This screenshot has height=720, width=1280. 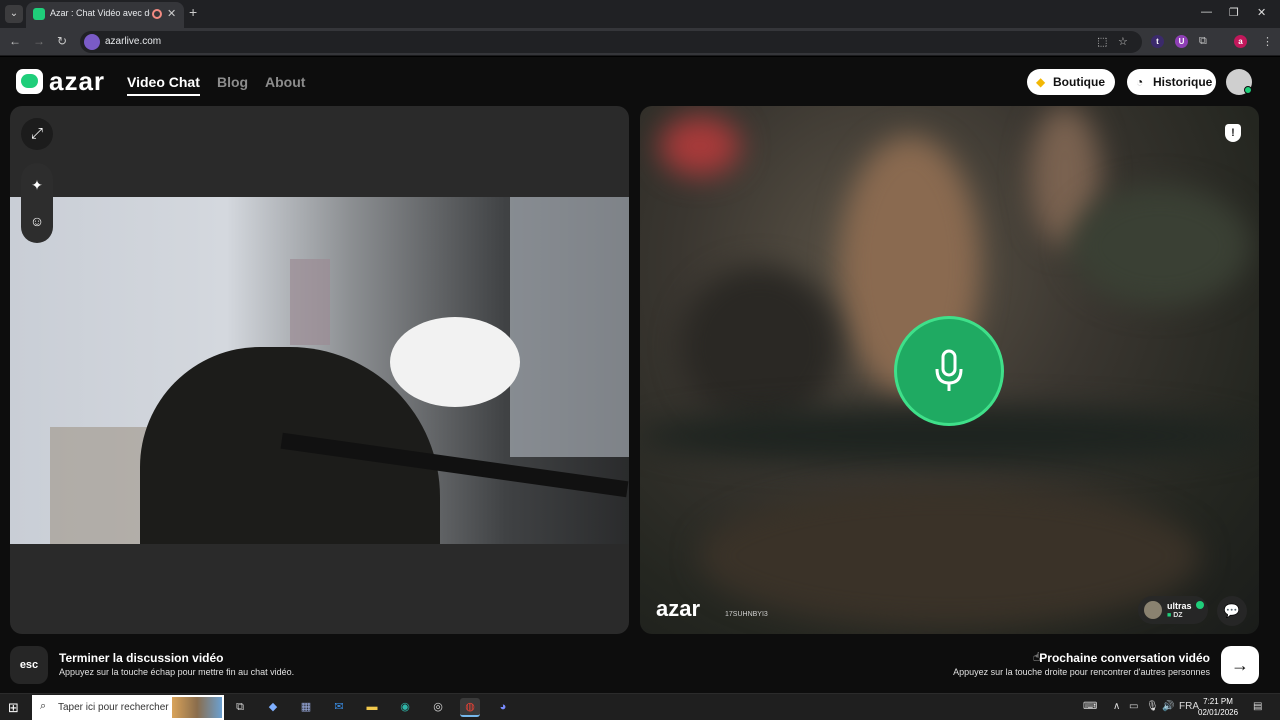 I want to click on obs-icon: ◎, so click(x=438, y=707).